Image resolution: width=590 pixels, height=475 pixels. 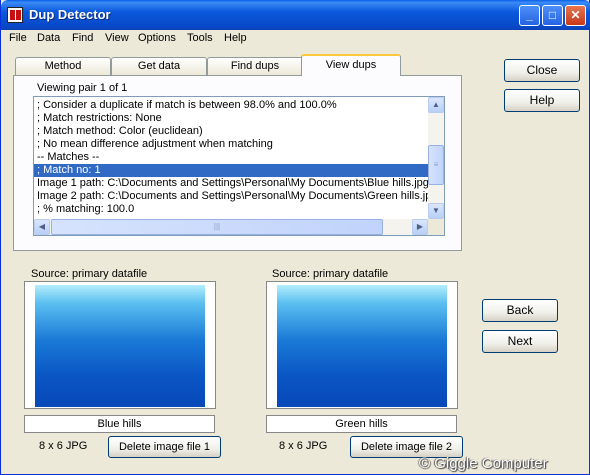 I want to click on scroll-corner, so click(x=436, y=227).